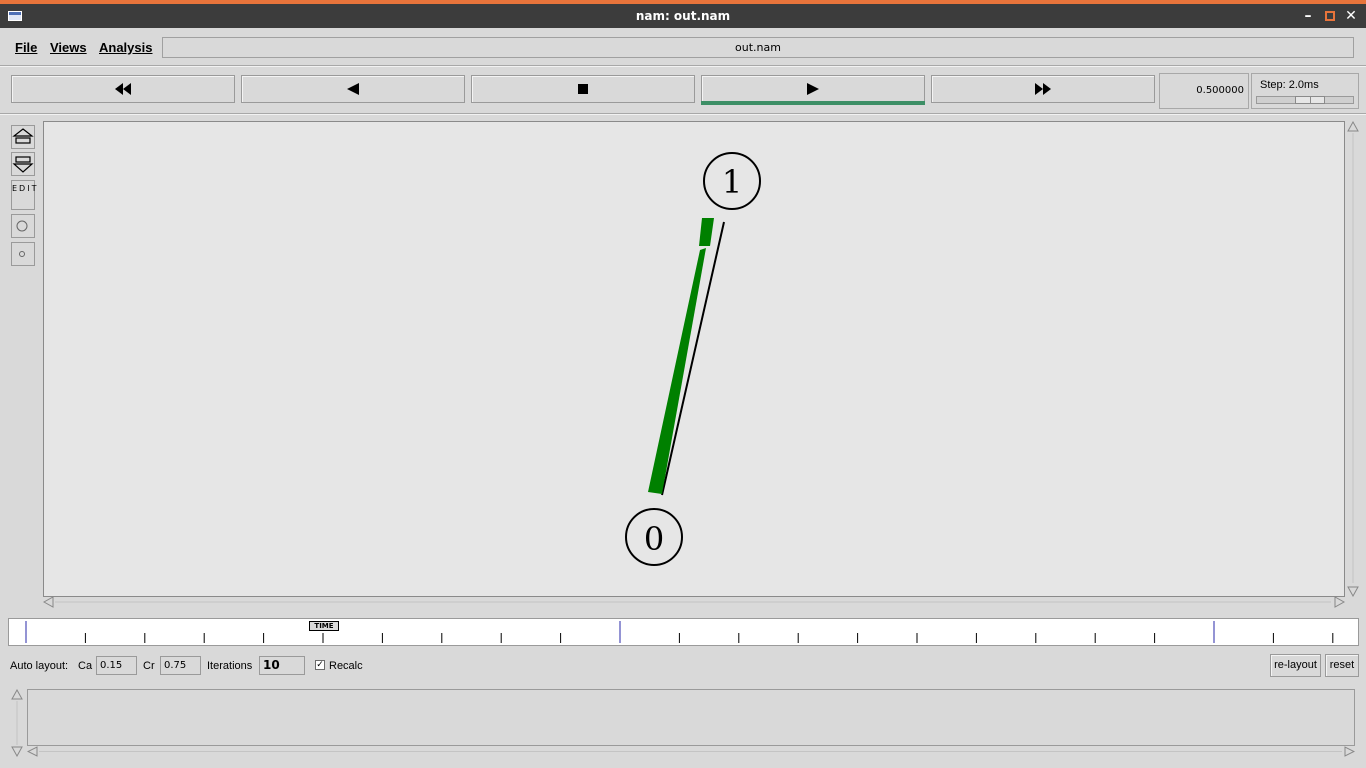  I want to click on node-label: 0, so click(654, 539).